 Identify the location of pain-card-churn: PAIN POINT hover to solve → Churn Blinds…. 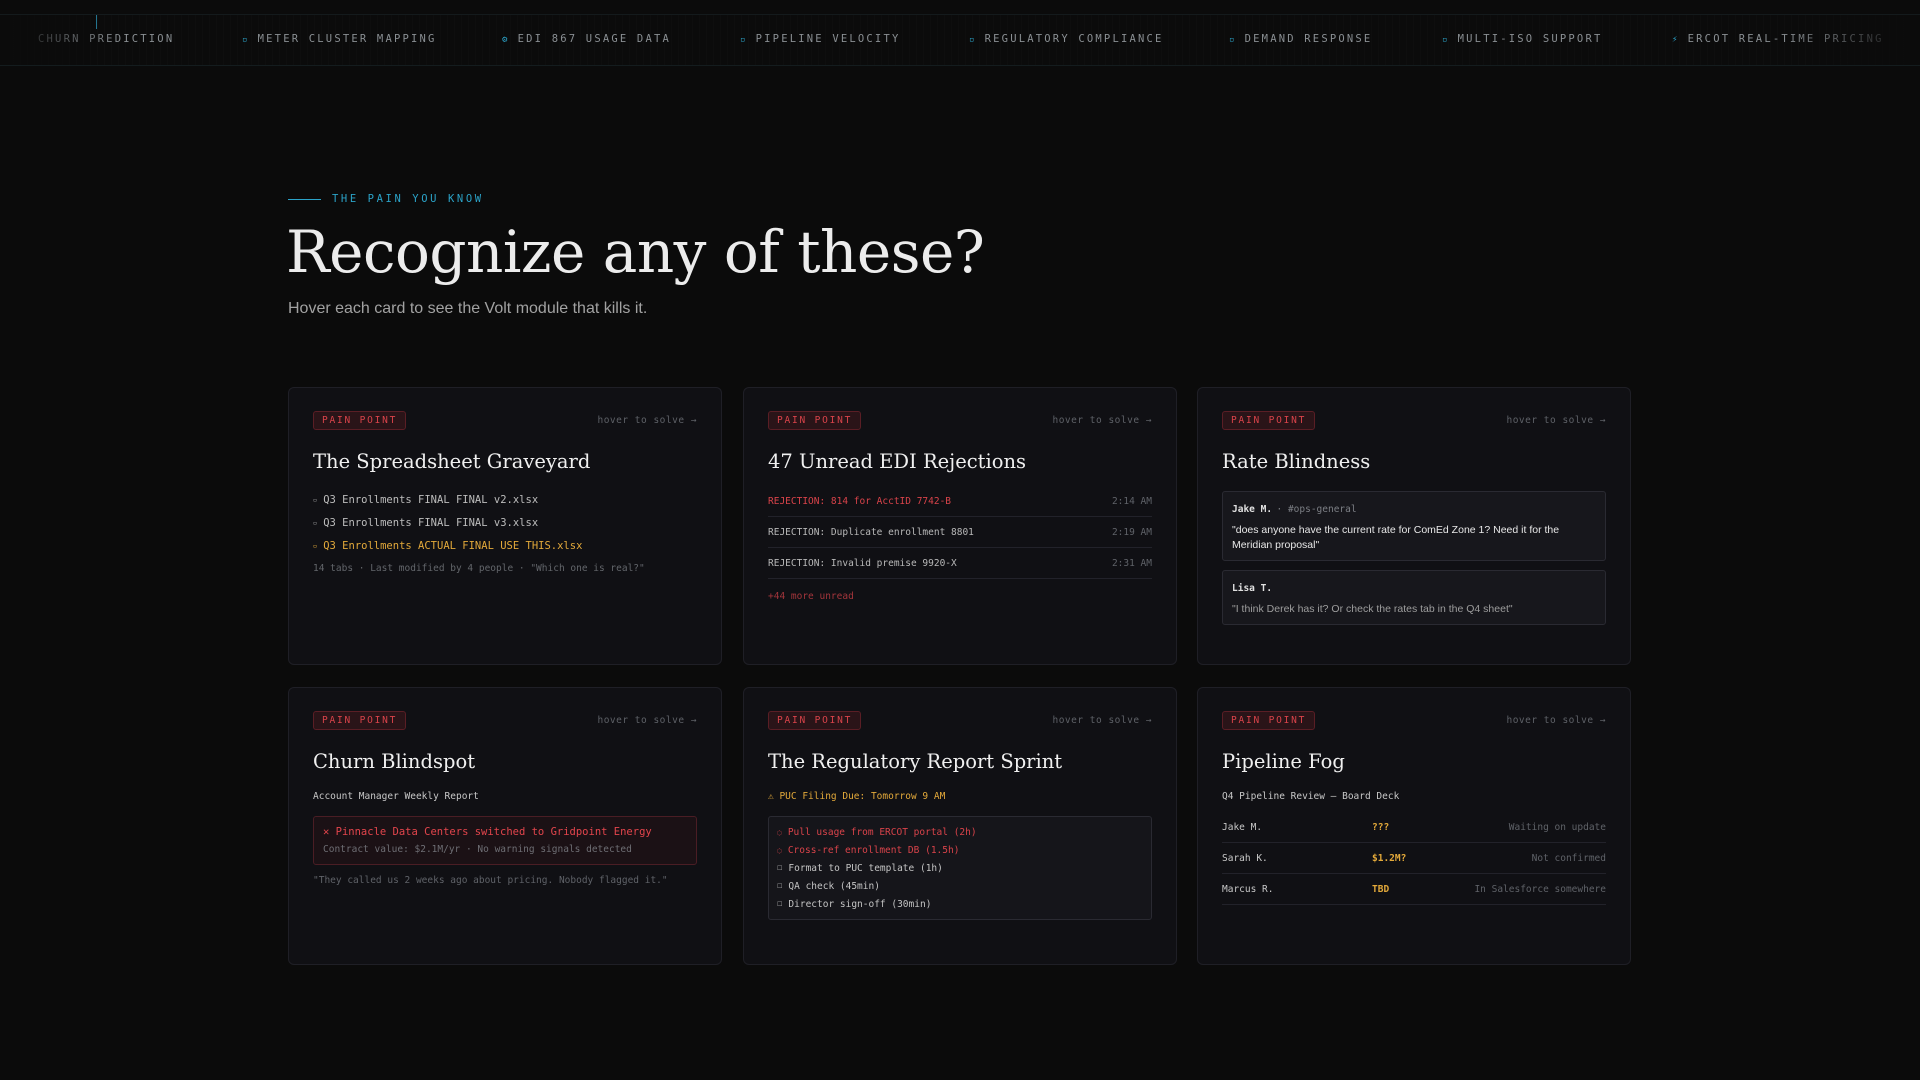
(505, 826).